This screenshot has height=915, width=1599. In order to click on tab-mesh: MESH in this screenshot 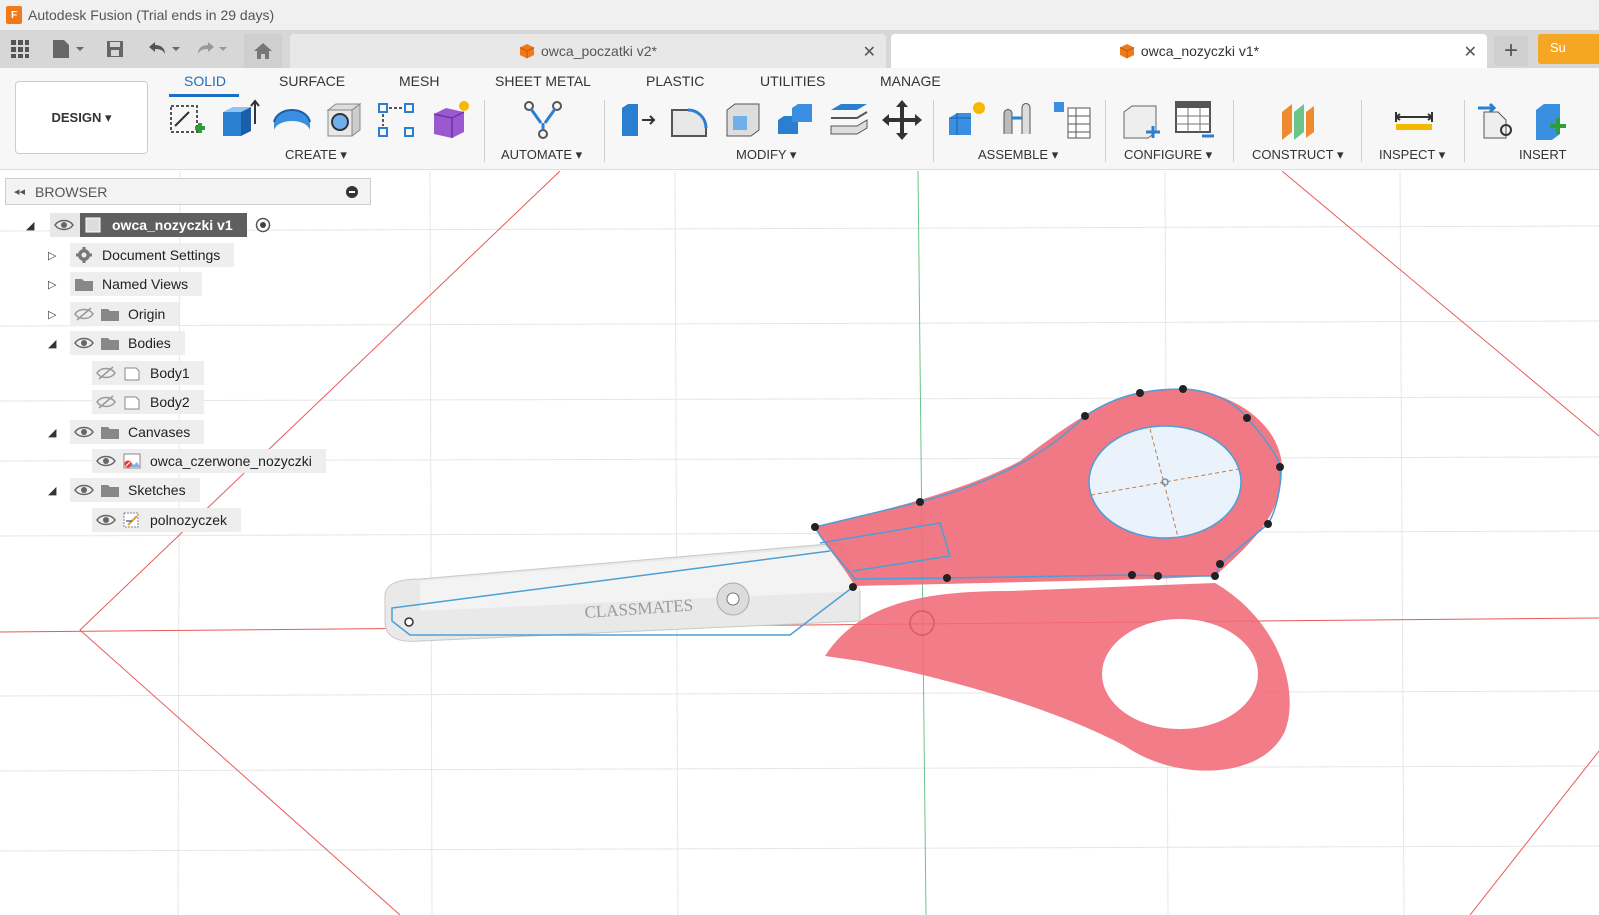, I will do `click(419, 81)`.